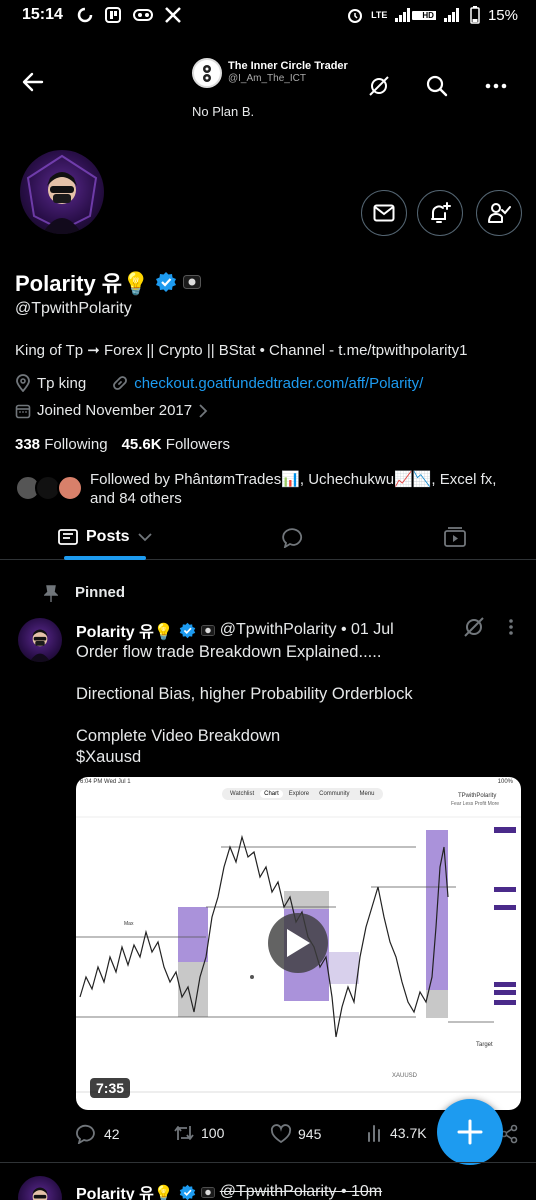  Describe the element at coordinates (108, 536) in the screenshot. I see `tab-posts-label: Posts` at that location.